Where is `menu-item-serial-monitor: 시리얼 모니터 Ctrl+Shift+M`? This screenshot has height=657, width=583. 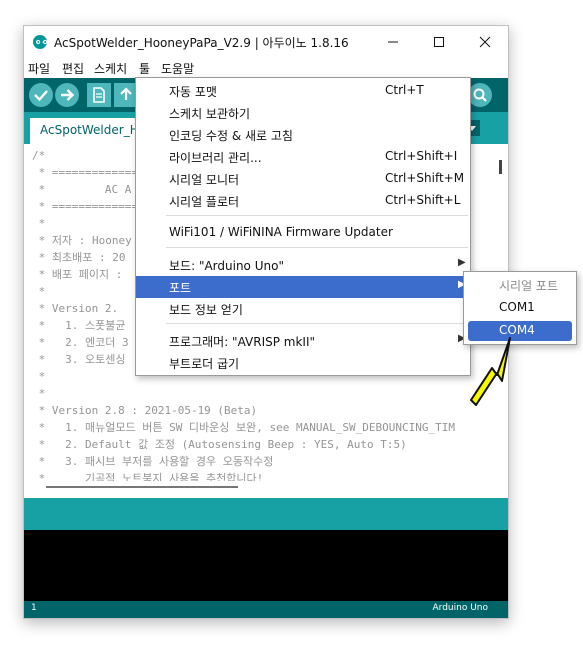 menu-item-serial-monitor: 시리얼 모니터 Ctrl+Shift+M is located at coordinates (303, 179).